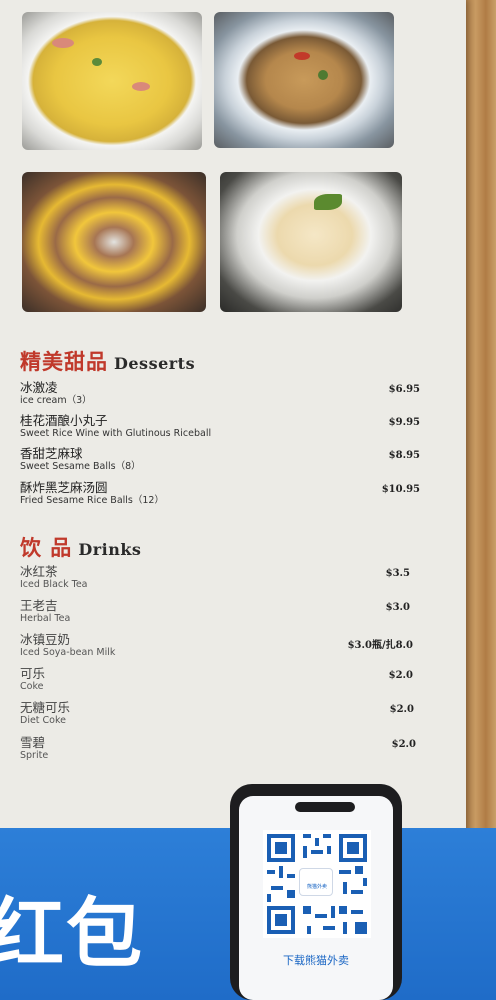 The width and height of the screenshot is (496, 1000). I want to click on item-name-zh: 王老吉, so click(39, 605).